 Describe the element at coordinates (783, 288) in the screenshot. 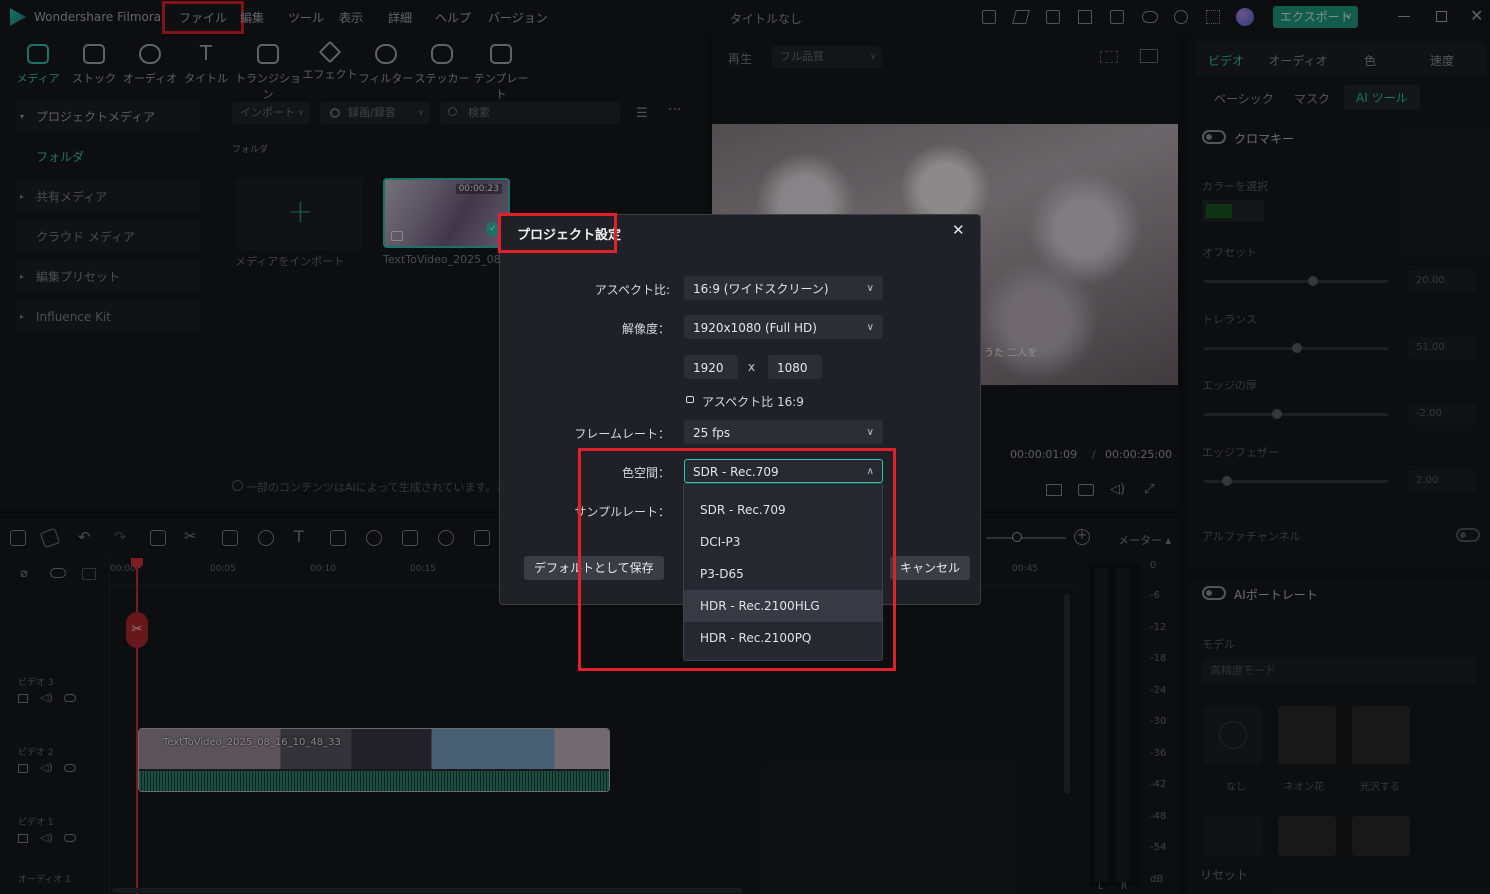

I see `aspect-ratio-select: 16:9 (ワイドスクリーン) ∨` at that location.